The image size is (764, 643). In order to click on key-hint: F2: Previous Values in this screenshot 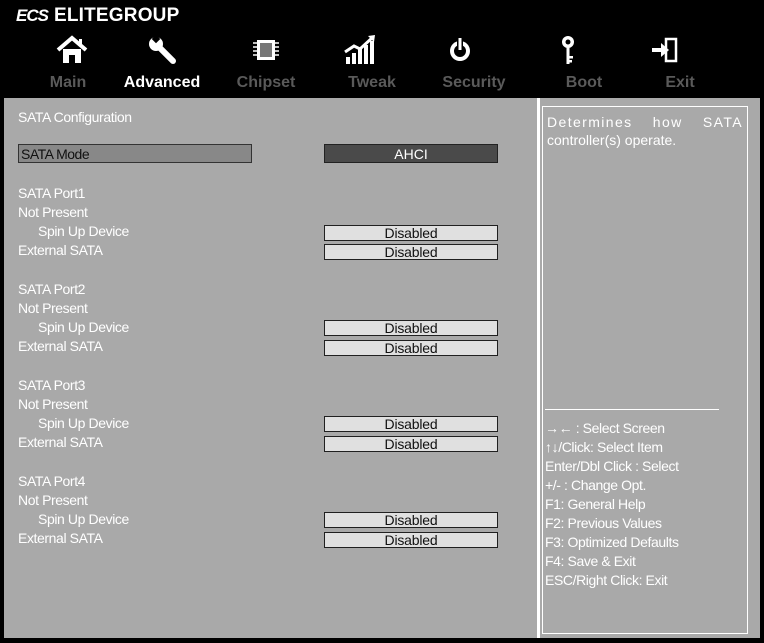, I will do `click(603, 523)`.